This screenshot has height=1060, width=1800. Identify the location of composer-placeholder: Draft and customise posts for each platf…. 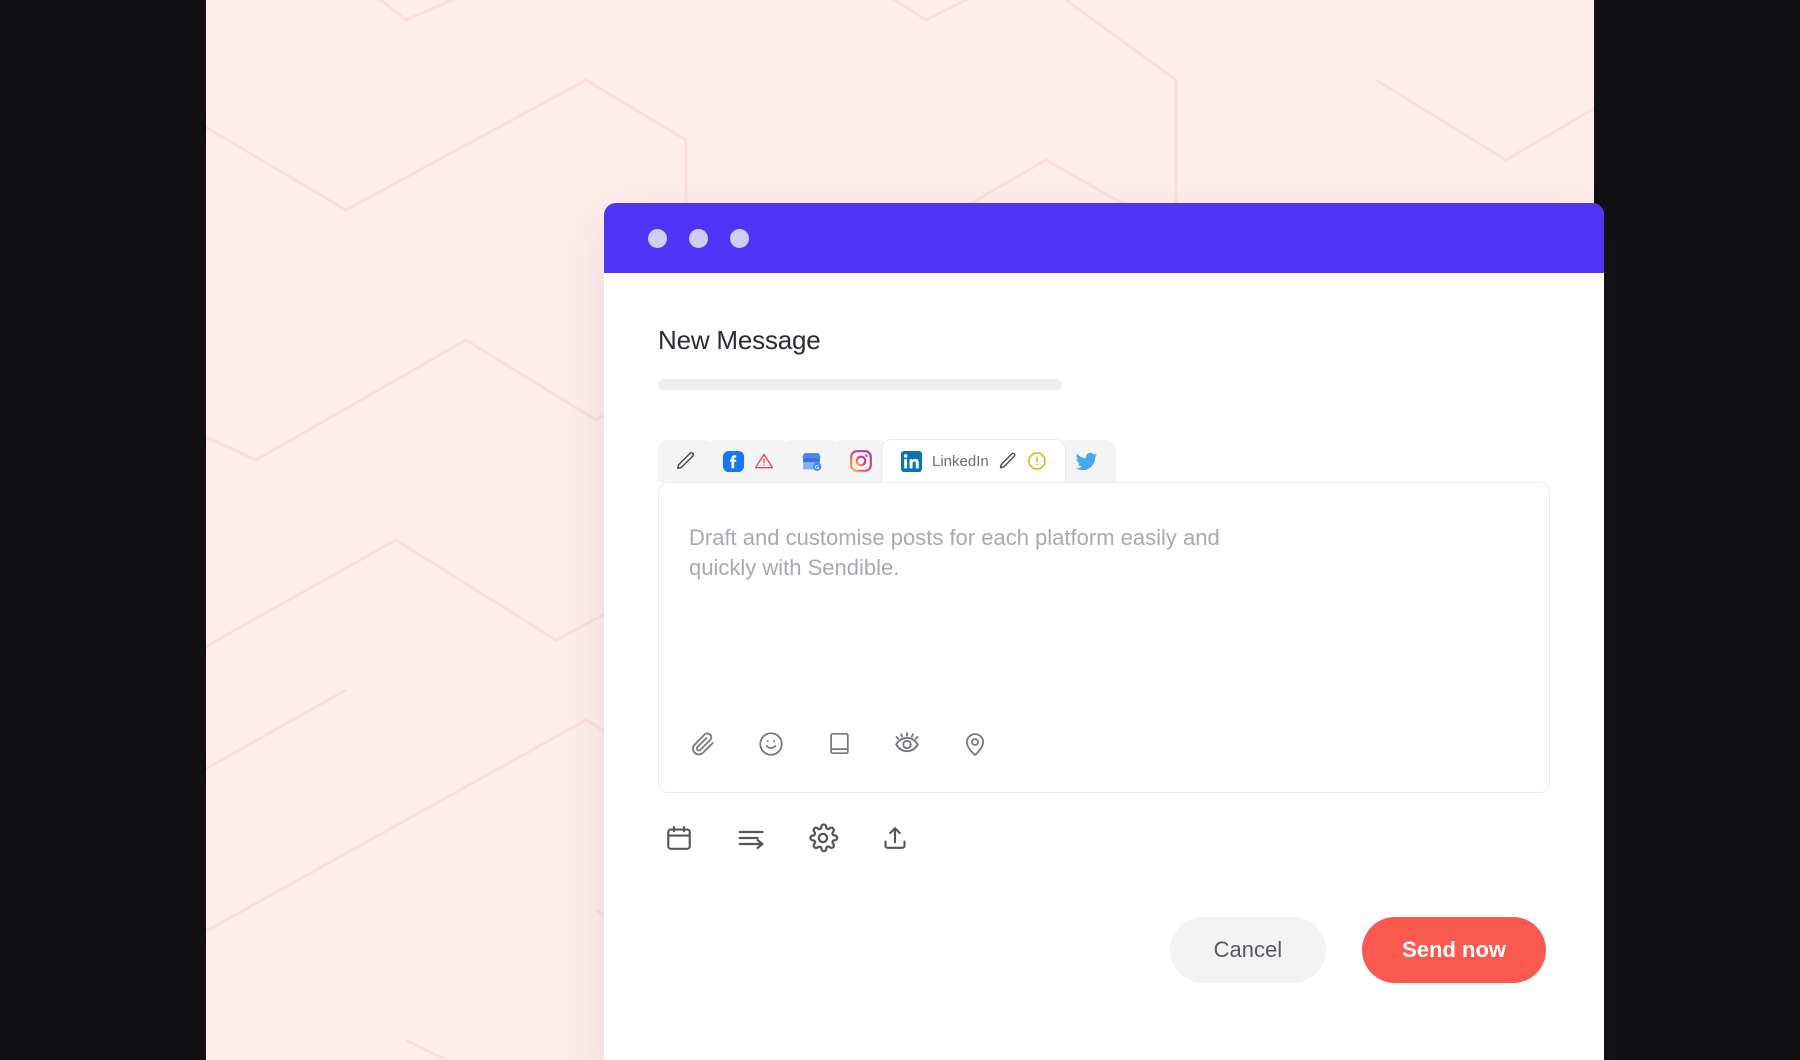
(954, 553).